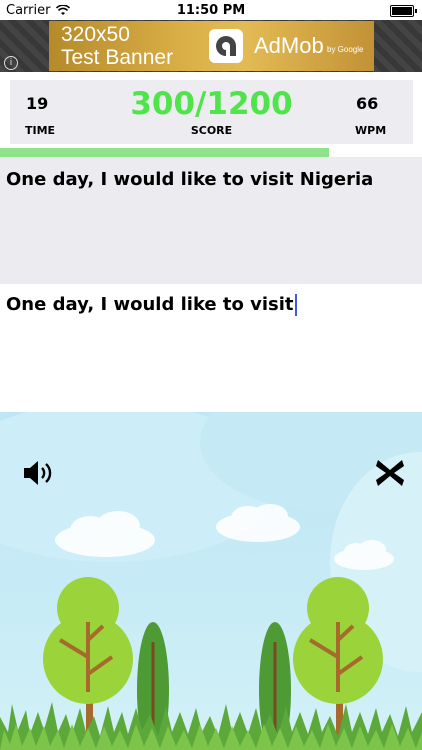  What do you see at coordinates (403, 11) in the screenshot?
I see `battery-icon` at bounding box center [403, 11].